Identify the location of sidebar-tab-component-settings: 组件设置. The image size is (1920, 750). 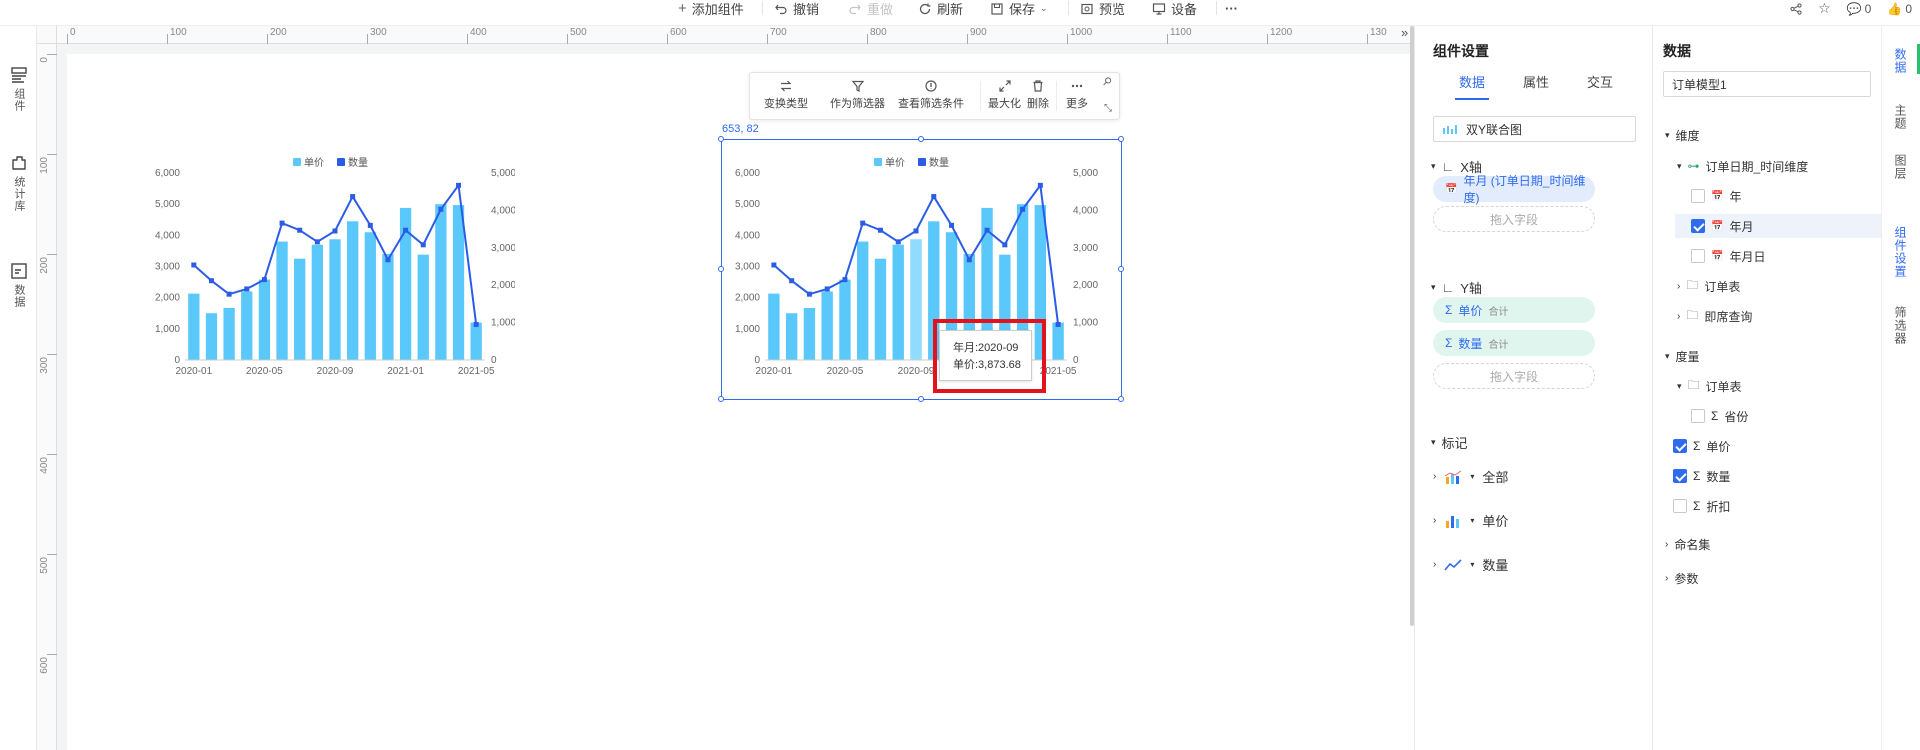
(1900, 252).